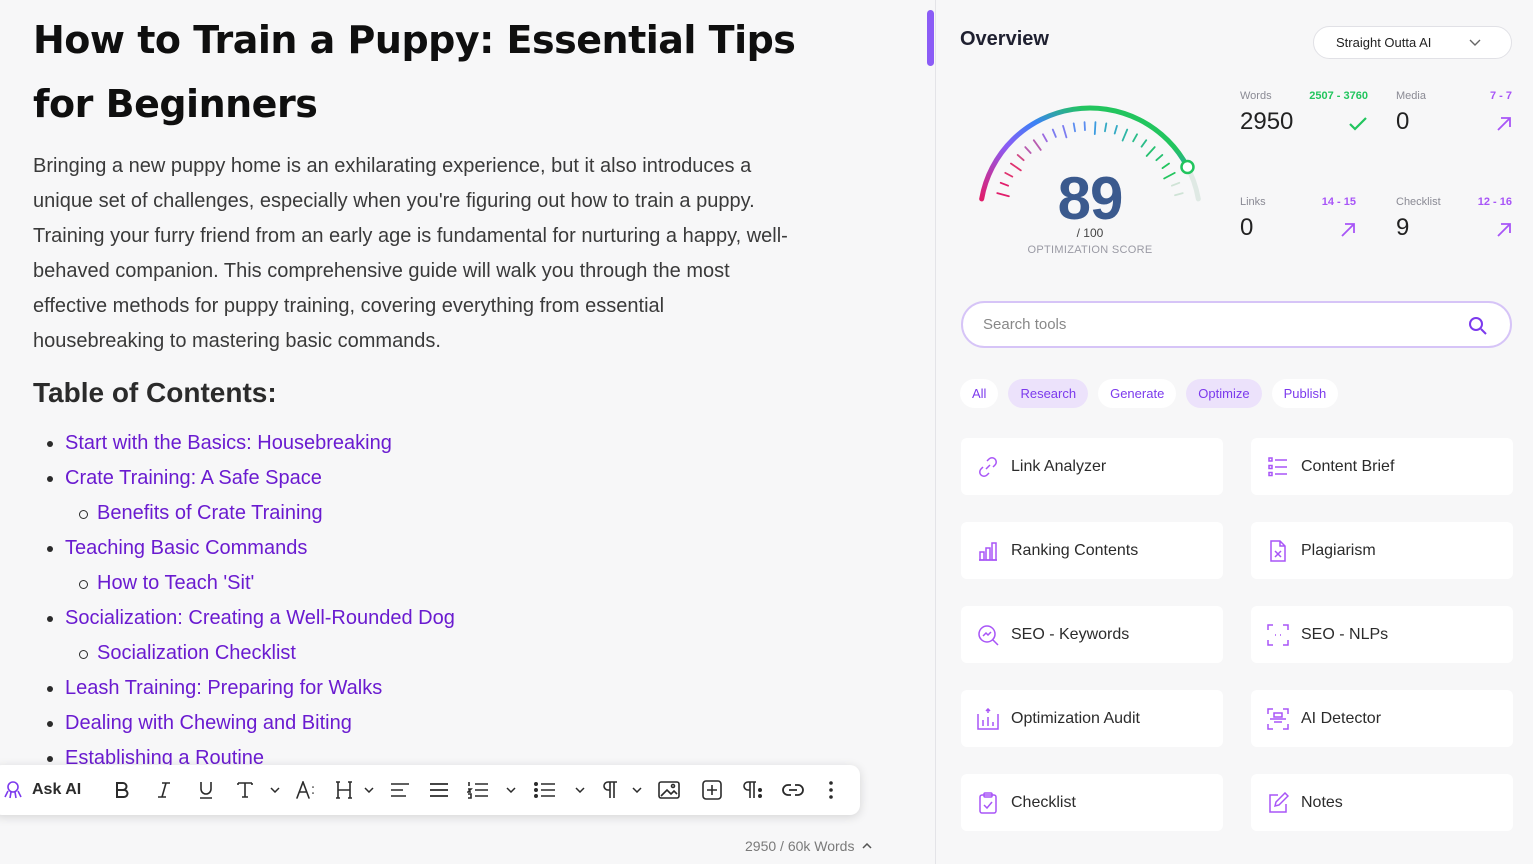 The image size is (1533, 864). Describe the element at coordinates (1358, 124) in the screenshot. I see `check-icon` at that location.